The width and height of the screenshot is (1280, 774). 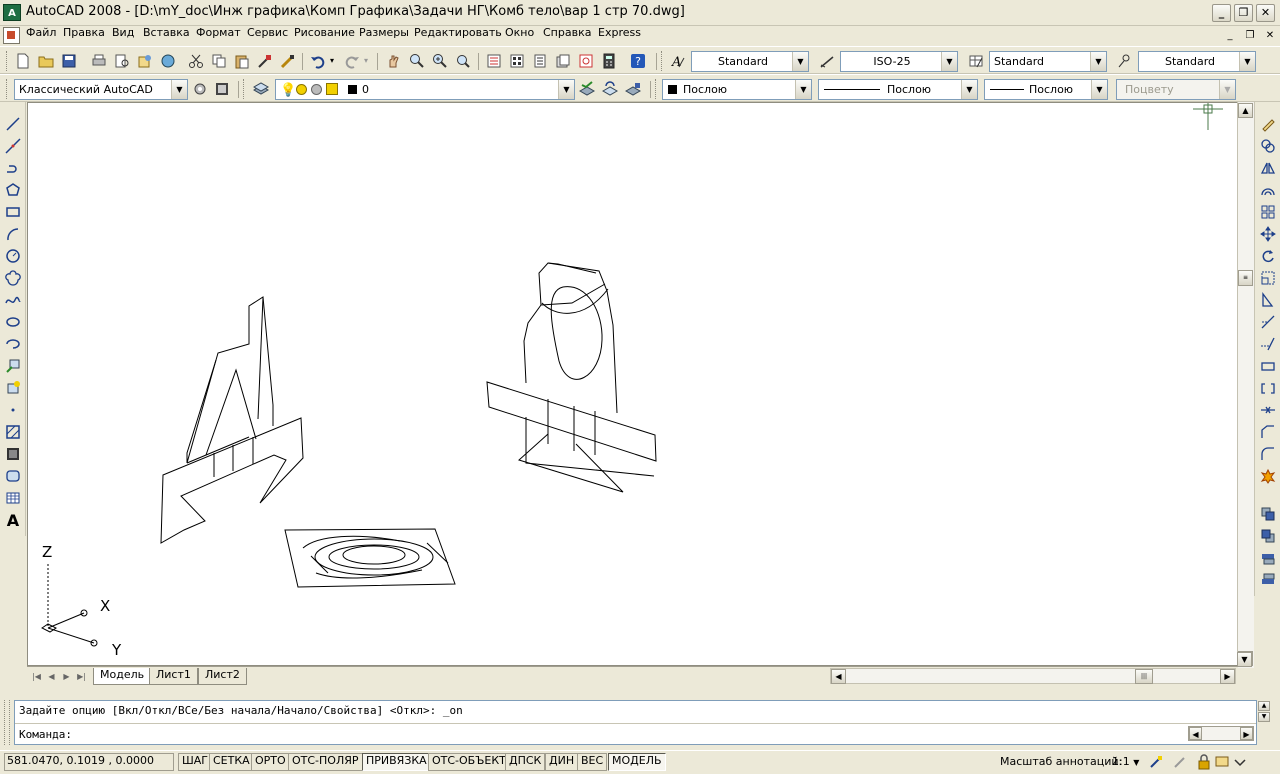 I want to click on menu-dimension: Размеры, so click(x=384, y=36).